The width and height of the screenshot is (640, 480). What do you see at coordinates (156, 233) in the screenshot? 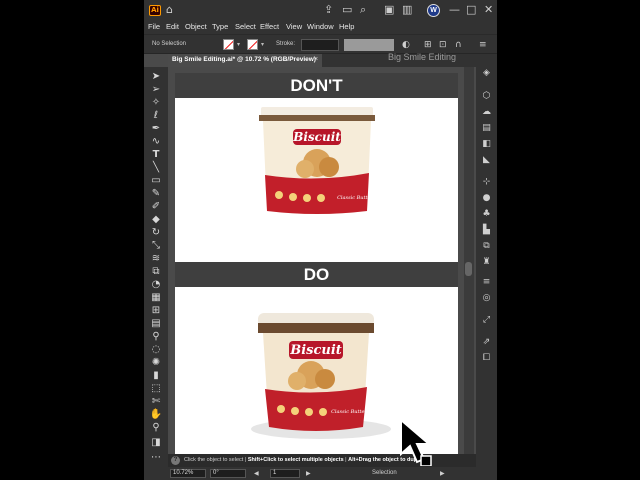
I see `rotate-tool-icon: ↻` at bounding box center [156, 233].